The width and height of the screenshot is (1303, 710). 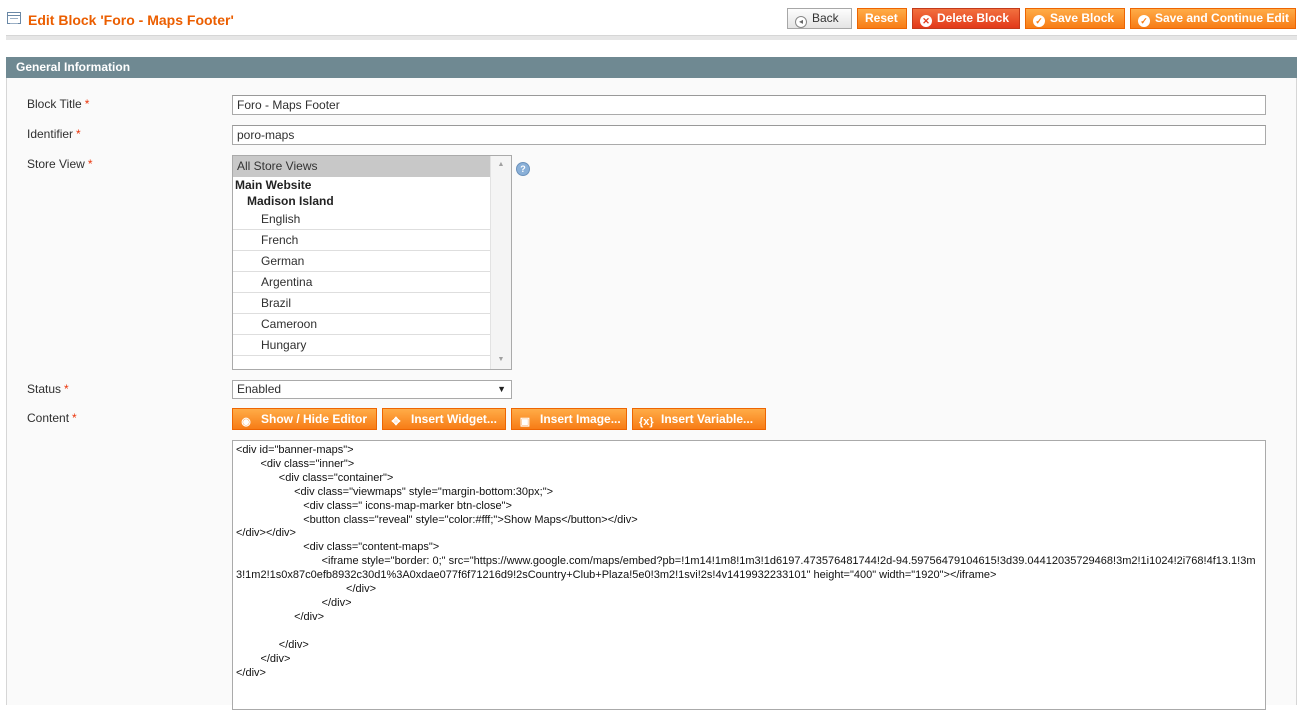 I want to click on cms-block-icon, so click(x=14, y=18).